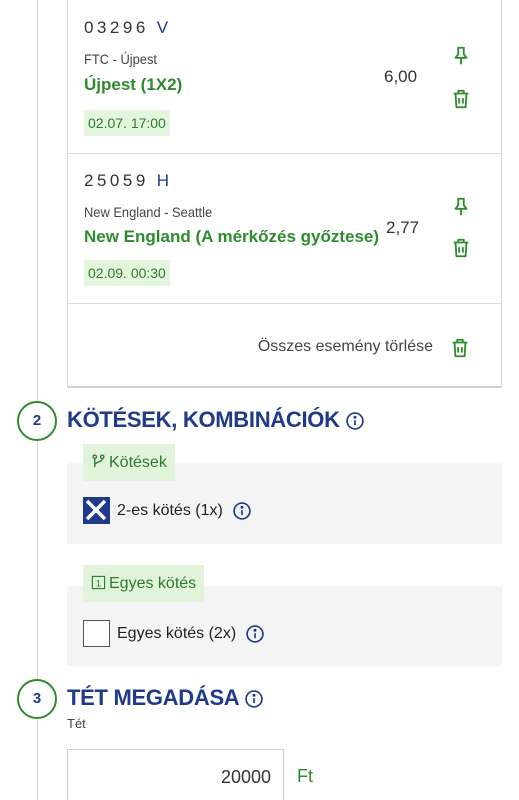 The height and width of the screenshot is (800, 519). Describe the element at coordinates (216, 420) in the screenshot. I see `section-title: KÖTÉSEK, KOMBINÁCIÓK` at that location.